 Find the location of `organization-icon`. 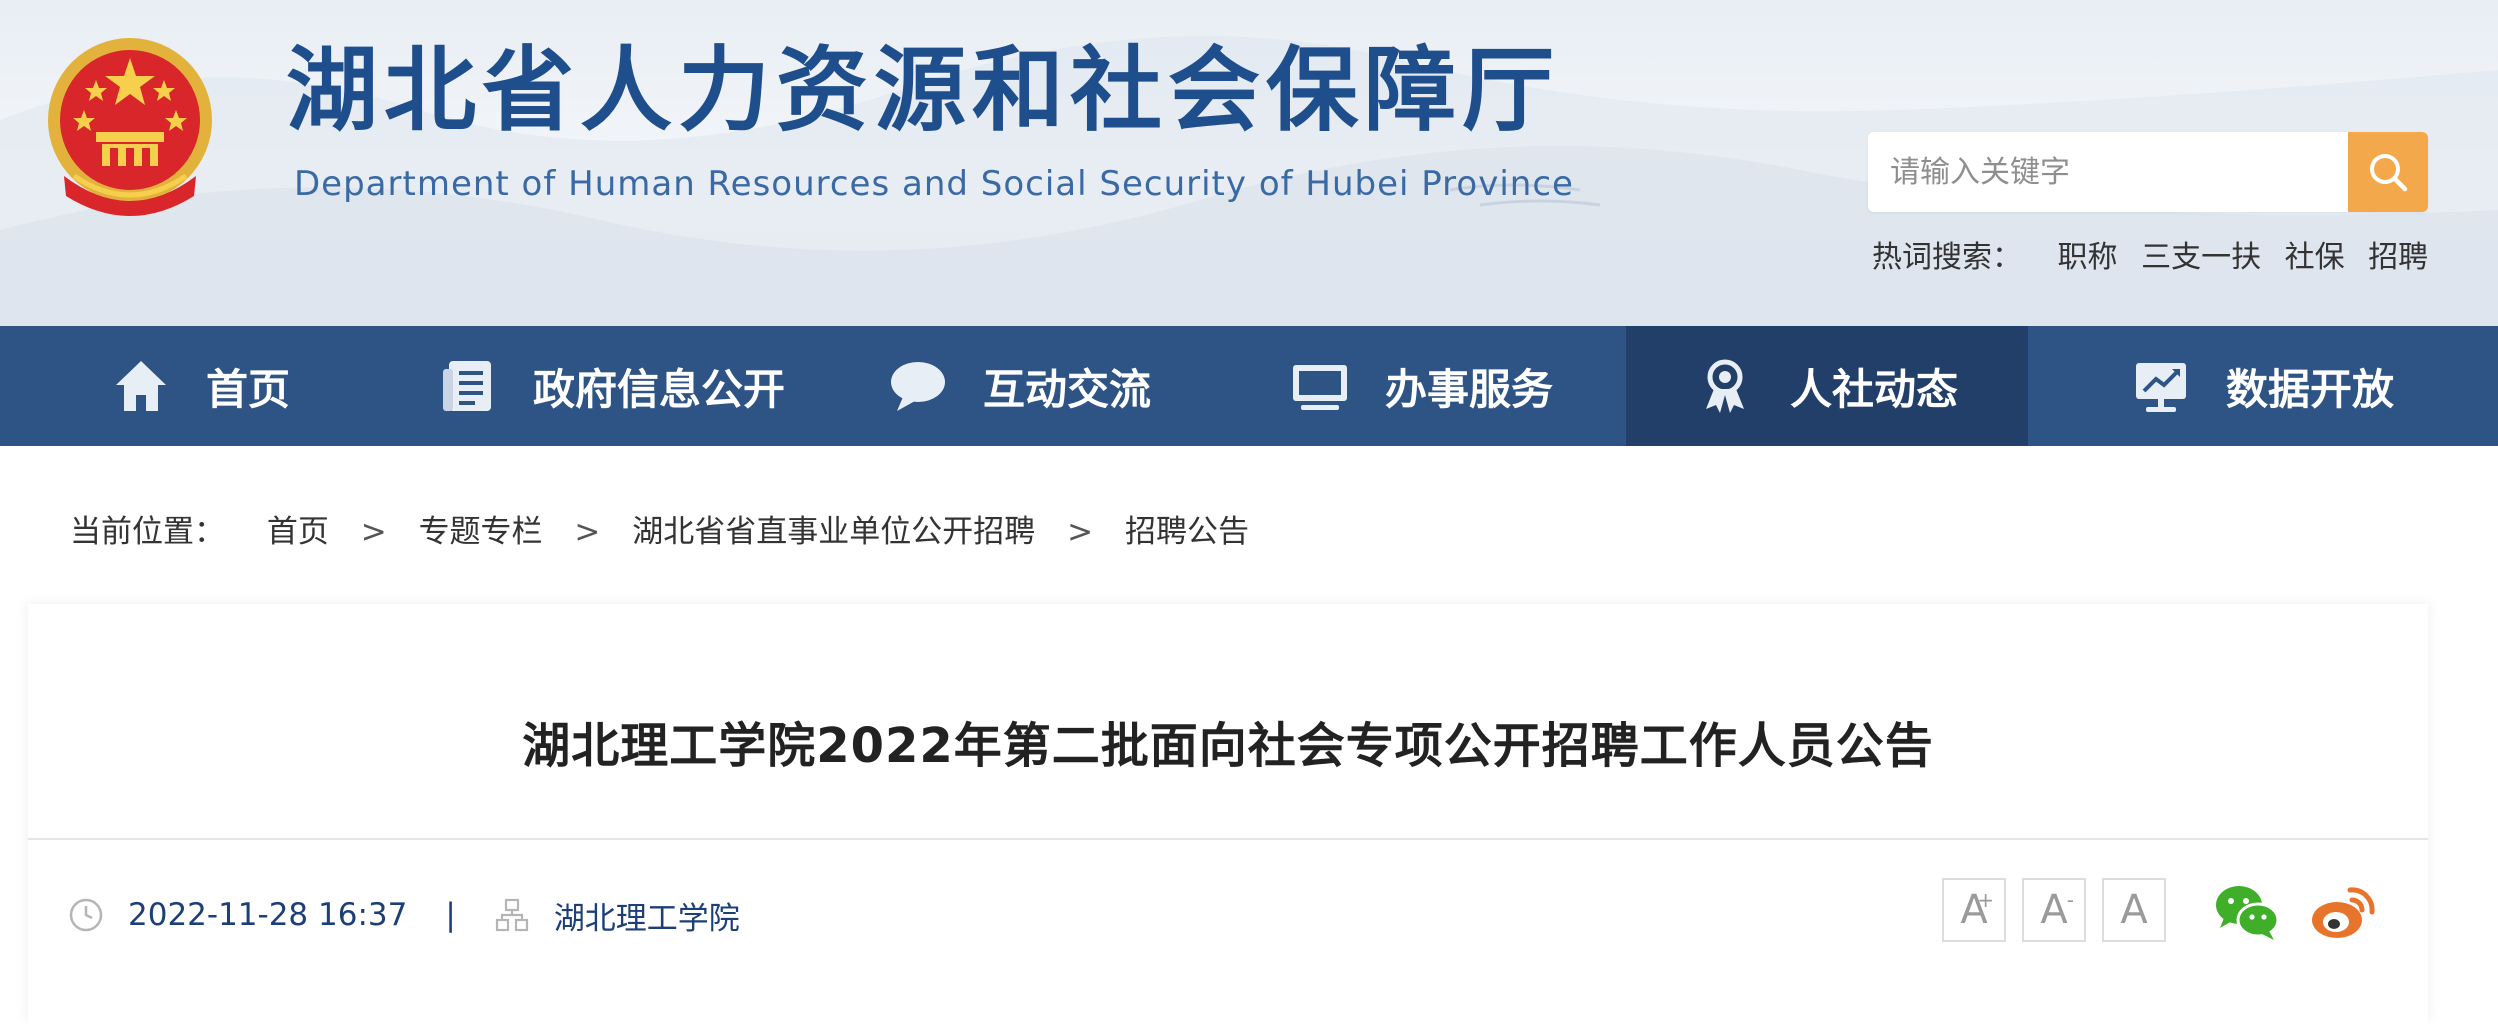

organization-icon is located at coordinates (512, 915).